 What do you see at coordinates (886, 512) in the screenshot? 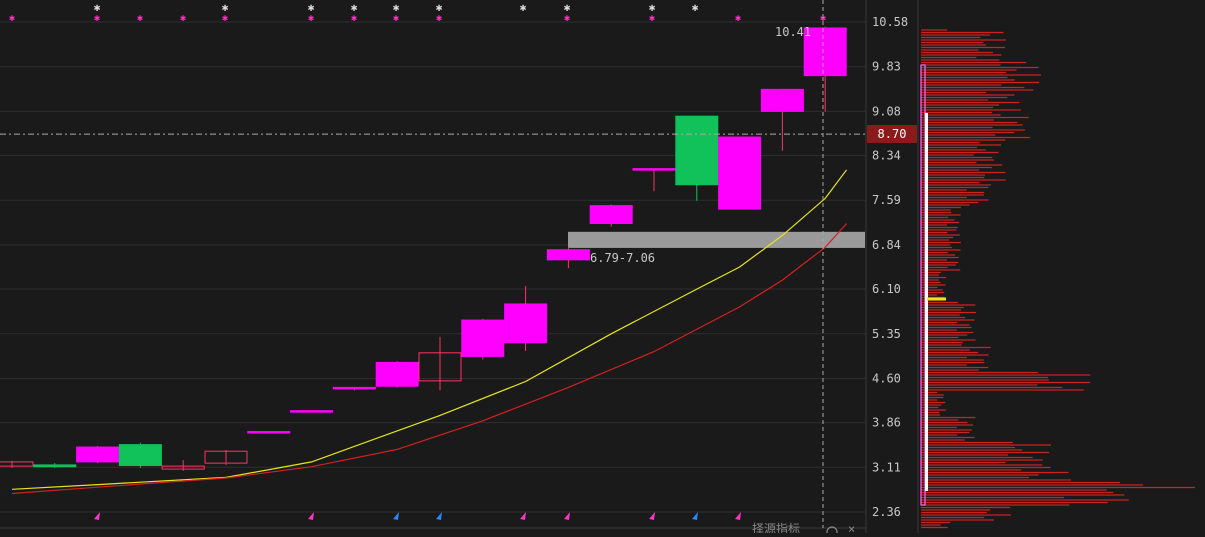
I see `price-tick-label: 2.36` at bounding box center [886, 512].